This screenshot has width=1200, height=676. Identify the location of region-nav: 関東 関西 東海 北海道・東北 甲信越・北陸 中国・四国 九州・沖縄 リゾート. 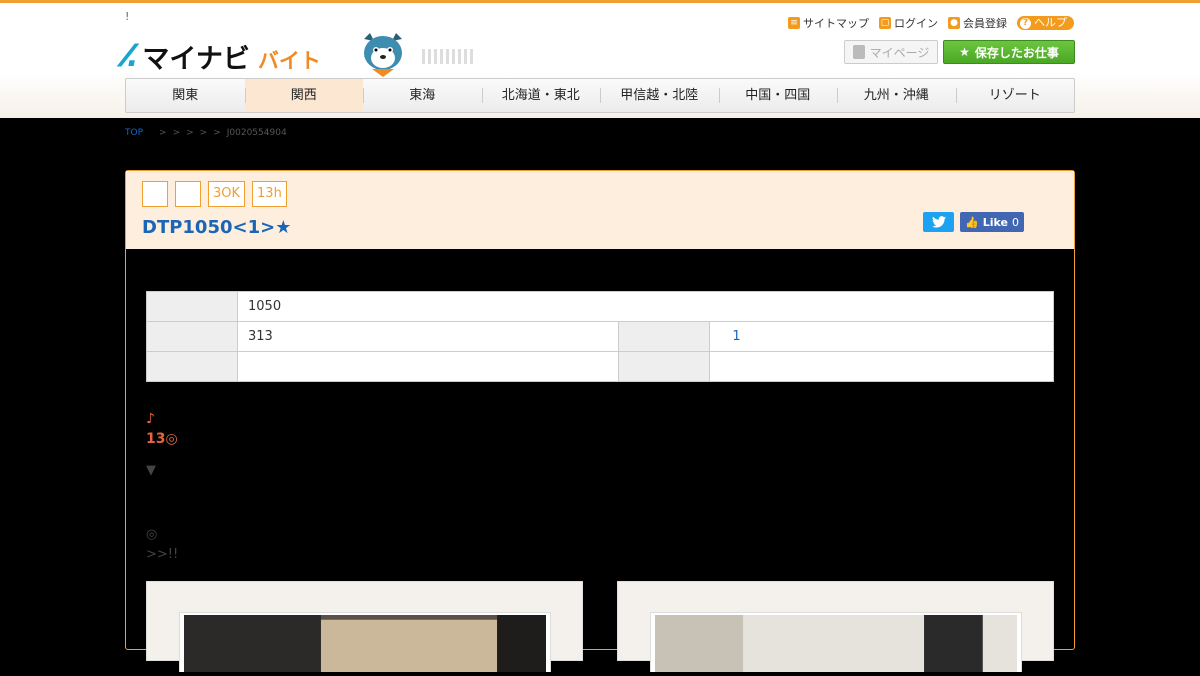
(600, 95).